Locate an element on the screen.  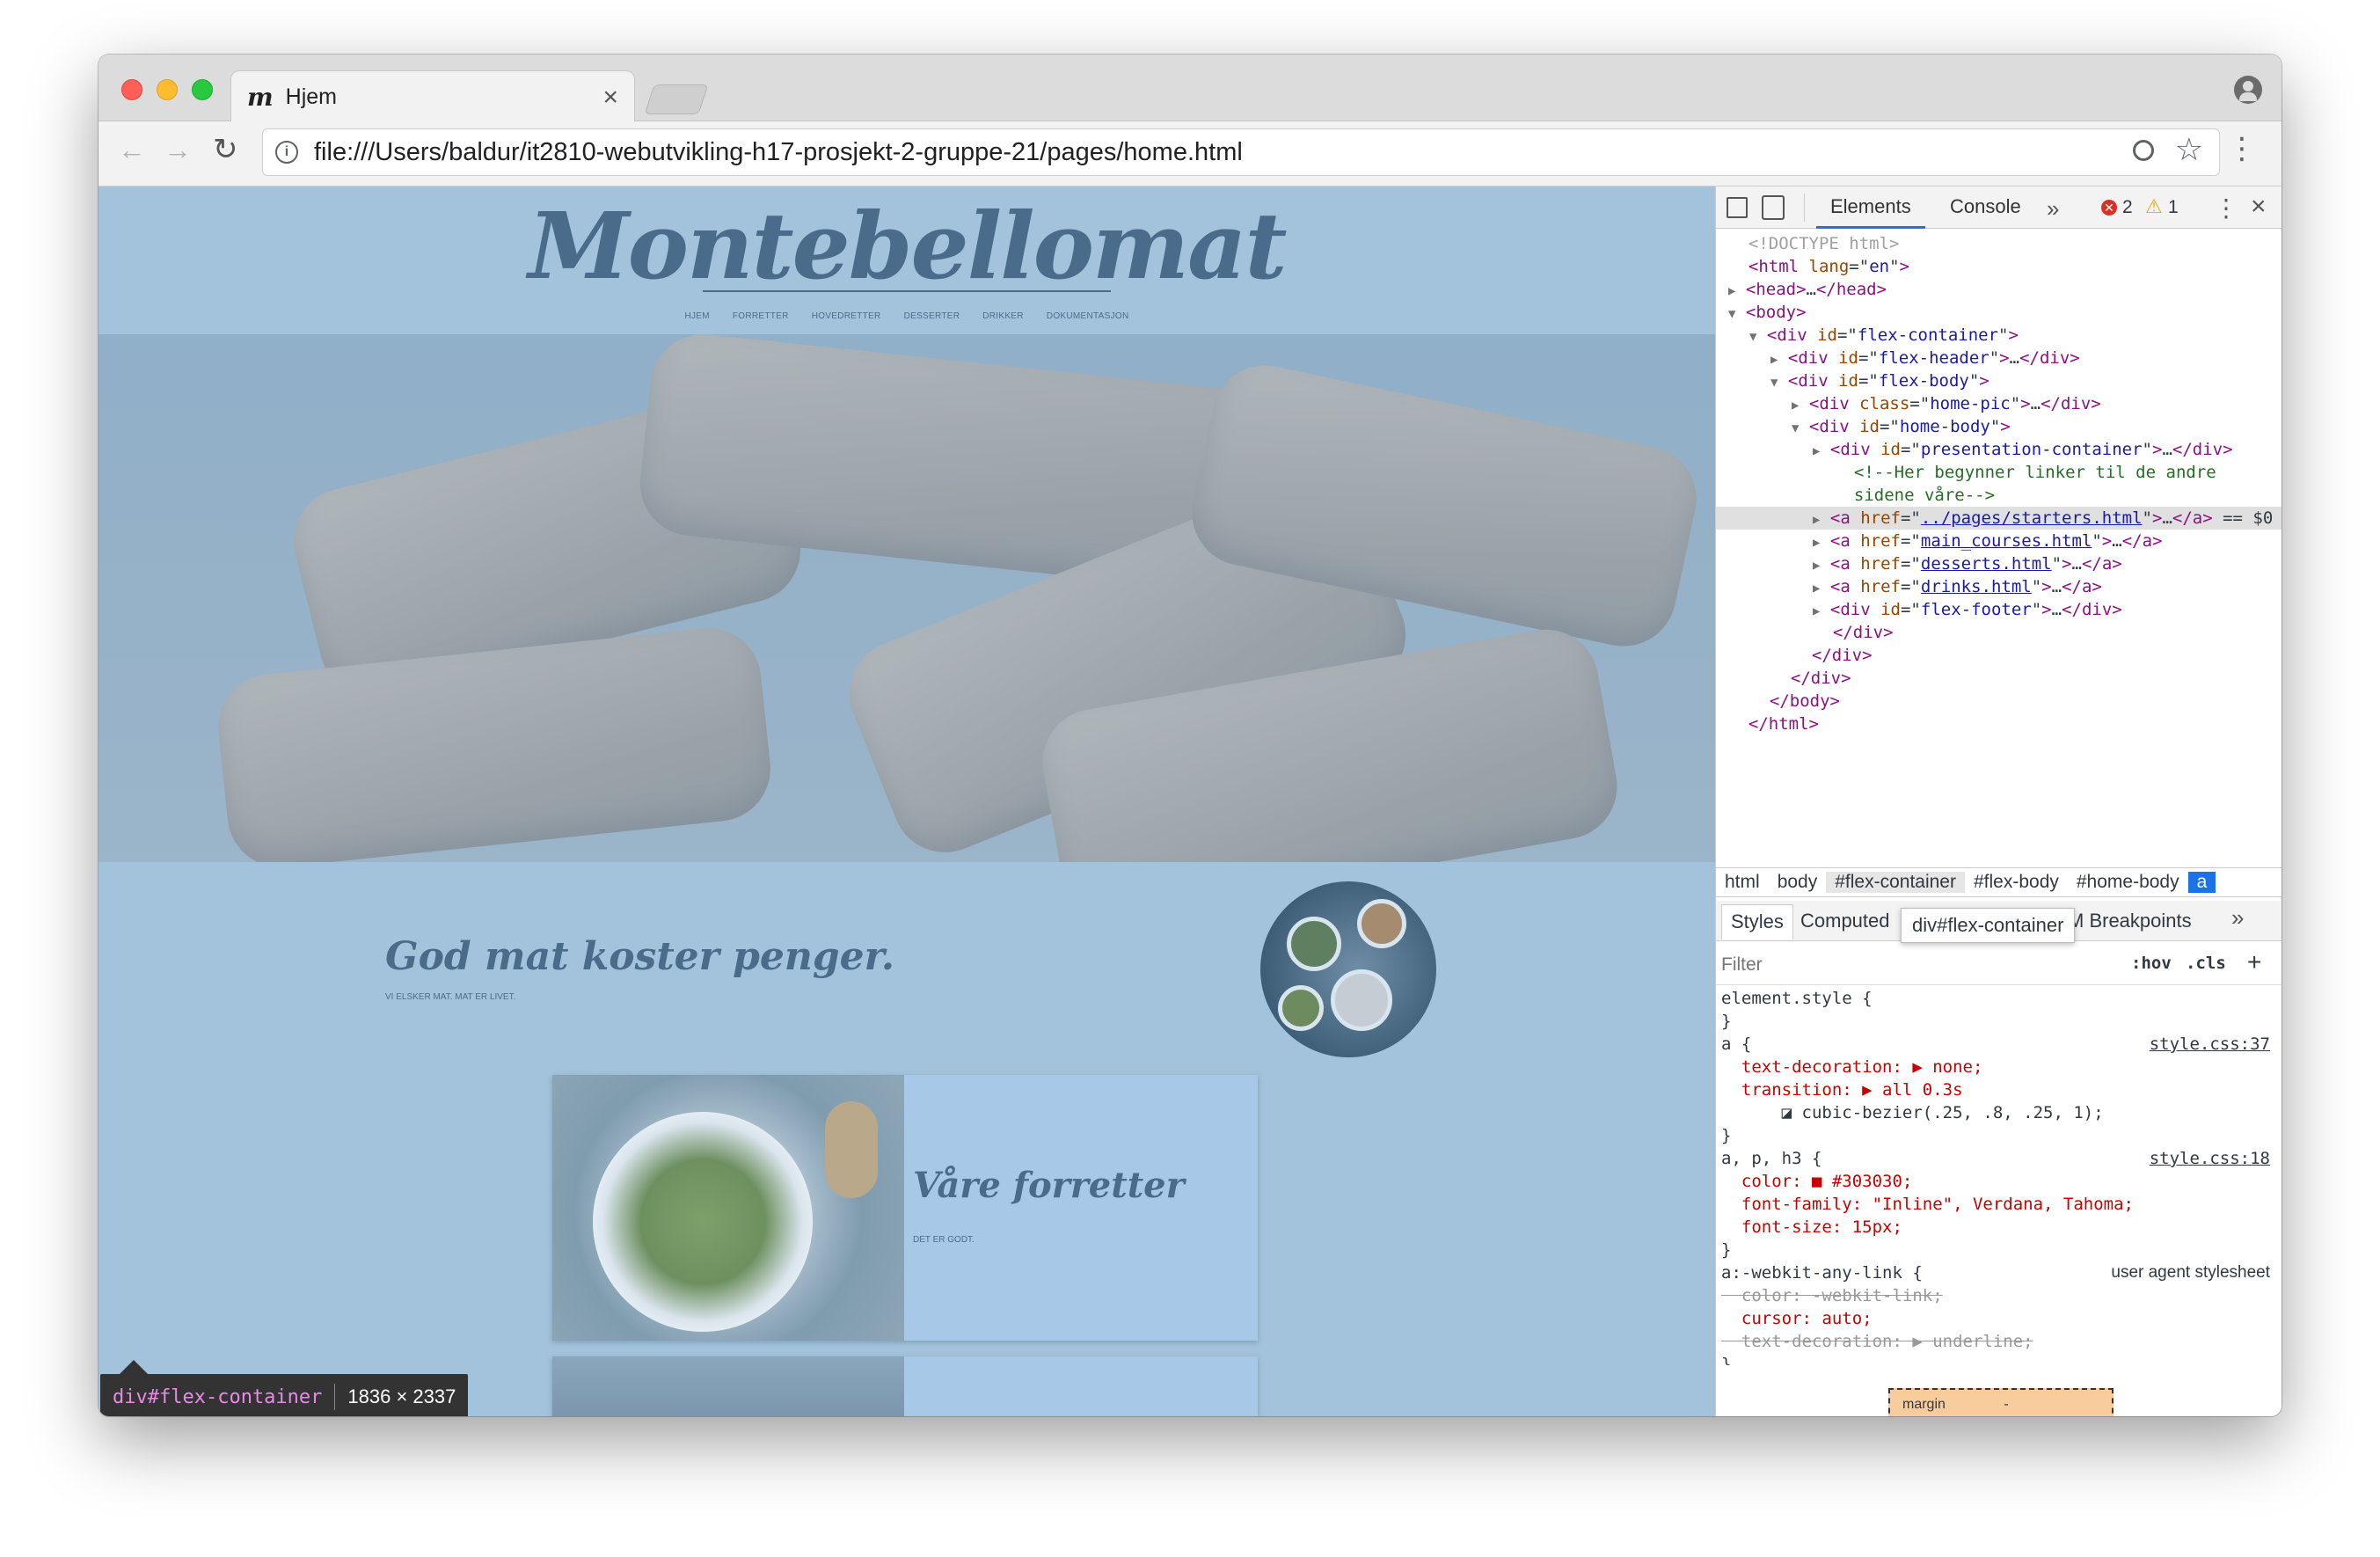
more-tabs-icon: » is located at coordinates (2053, 209).